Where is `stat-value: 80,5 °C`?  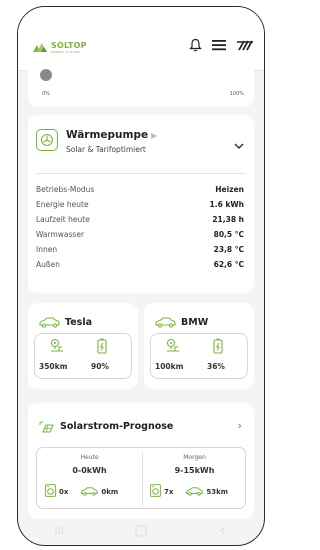 stat-value: 80,5 °C is located at coordinates (228, 234).